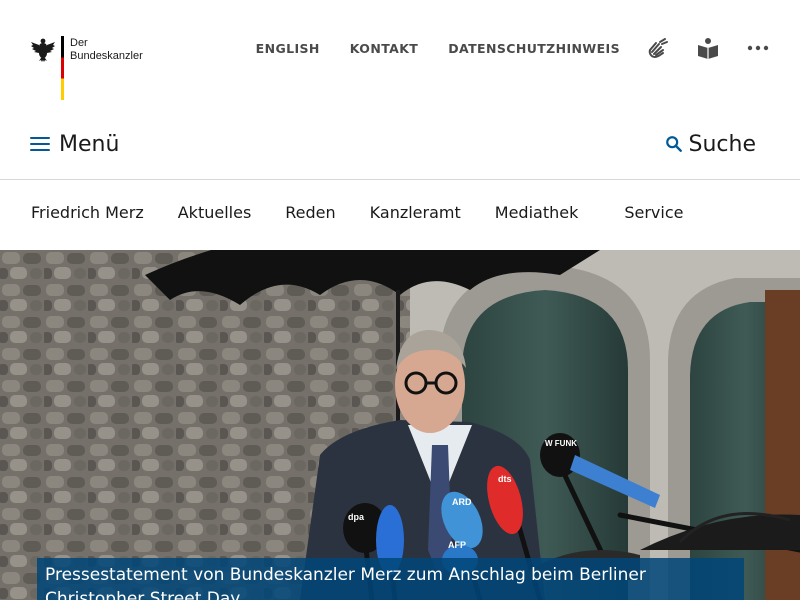  What do you see at coordinates (288, 48) in the screenshot?
I see `english-link: ENGLISH` at bounding box center [288, 48].